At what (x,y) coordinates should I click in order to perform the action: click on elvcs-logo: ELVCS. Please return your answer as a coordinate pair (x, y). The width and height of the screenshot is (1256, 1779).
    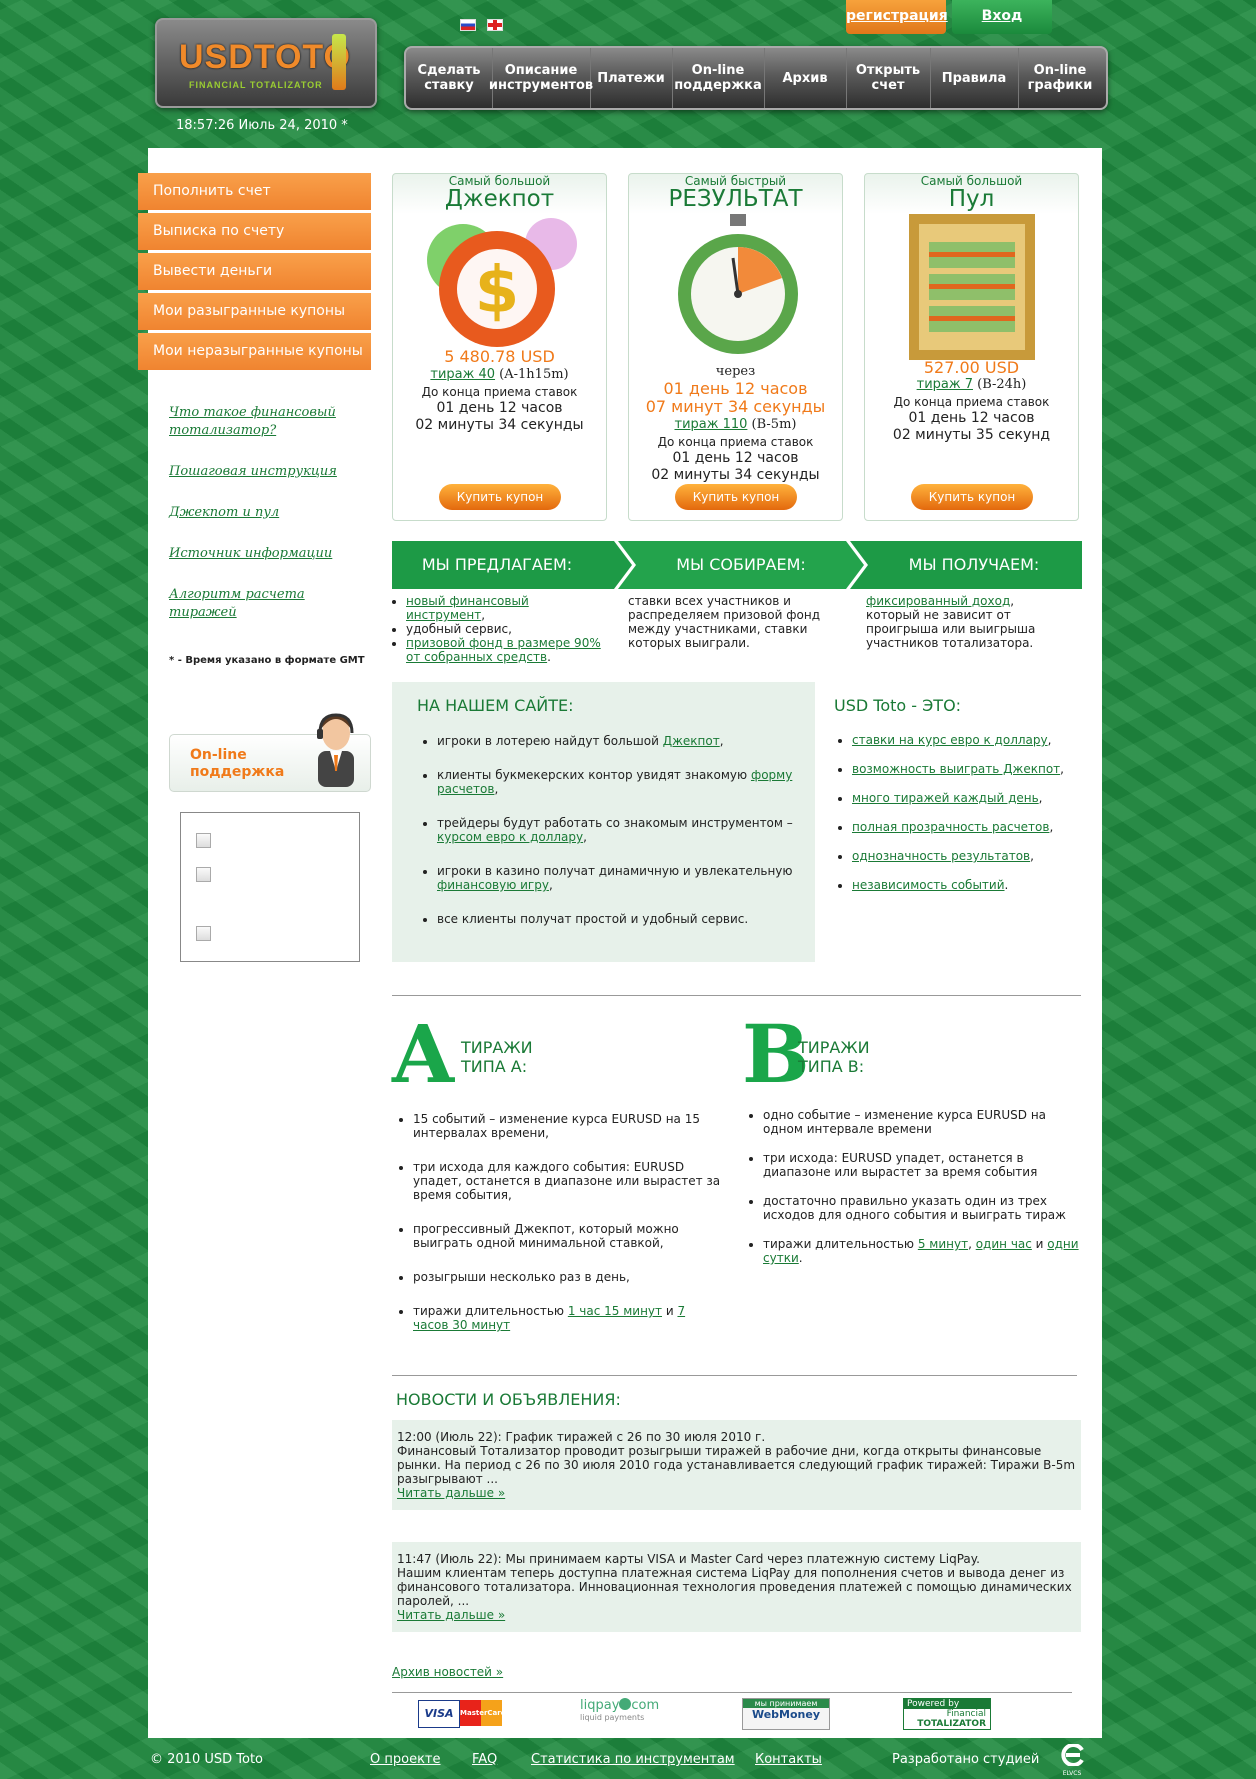
    Looking at the image, I should click on (1072, 1760).